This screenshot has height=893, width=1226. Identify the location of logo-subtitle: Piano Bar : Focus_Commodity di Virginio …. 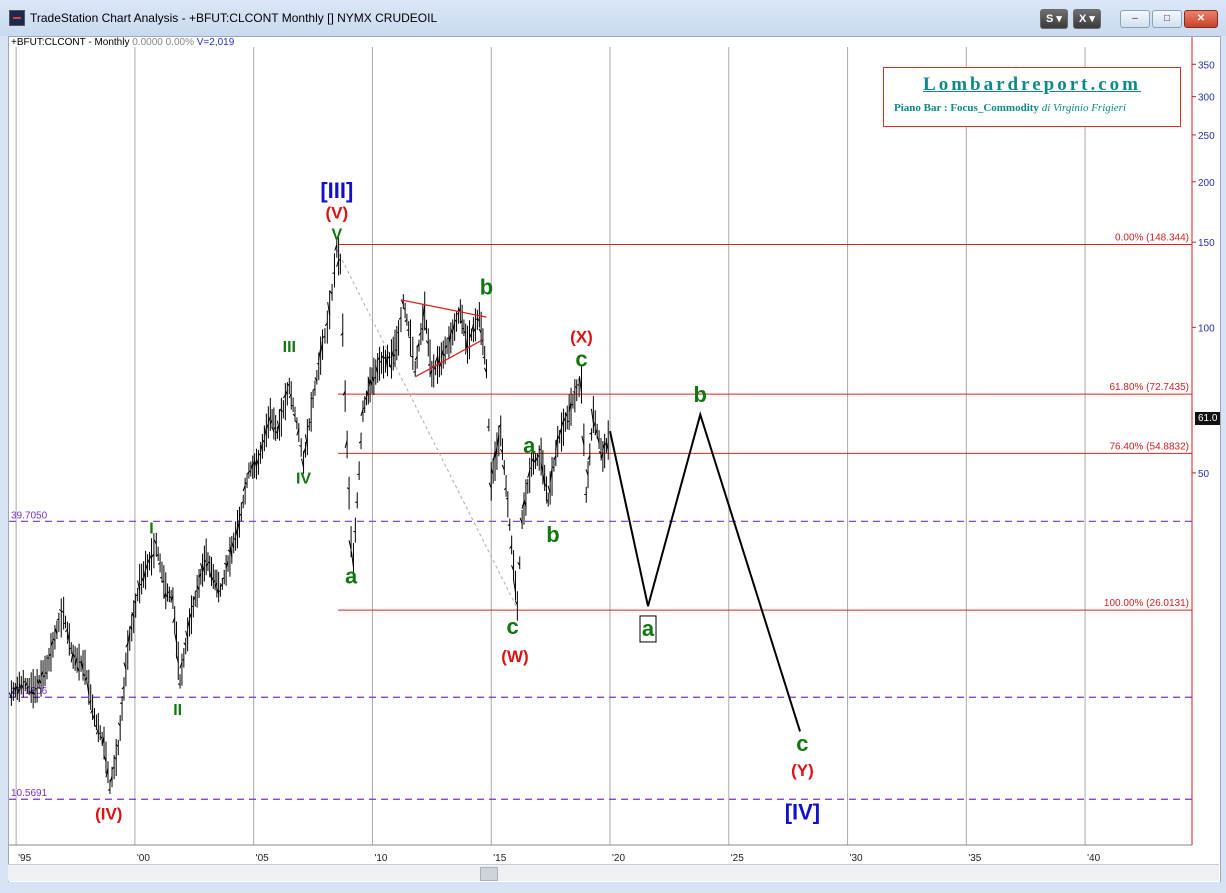
(1010, 108).